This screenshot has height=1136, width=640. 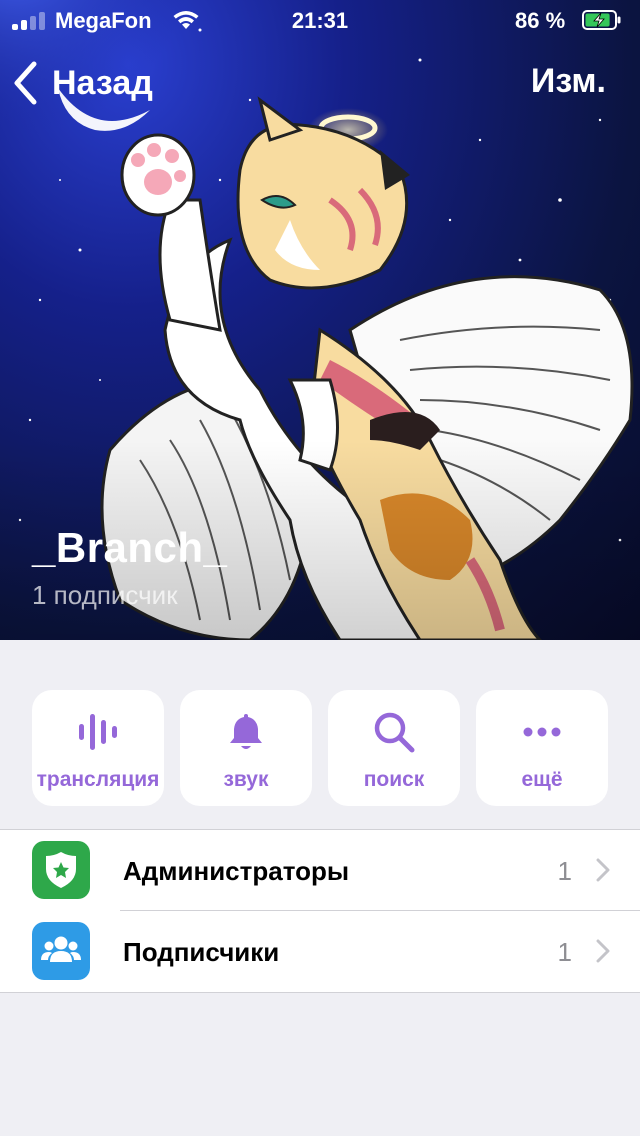 What do you see at coordinates (540, 20) in the screenshot?
I see `battery-percentage: 86 %` at bounding box center [540, 20].